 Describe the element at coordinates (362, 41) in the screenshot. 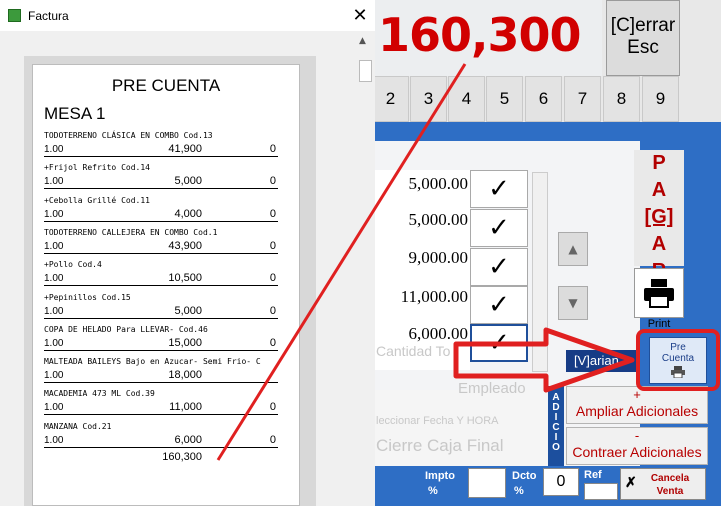

I see `scroll-up-arrow-icon: ▲` at that location.